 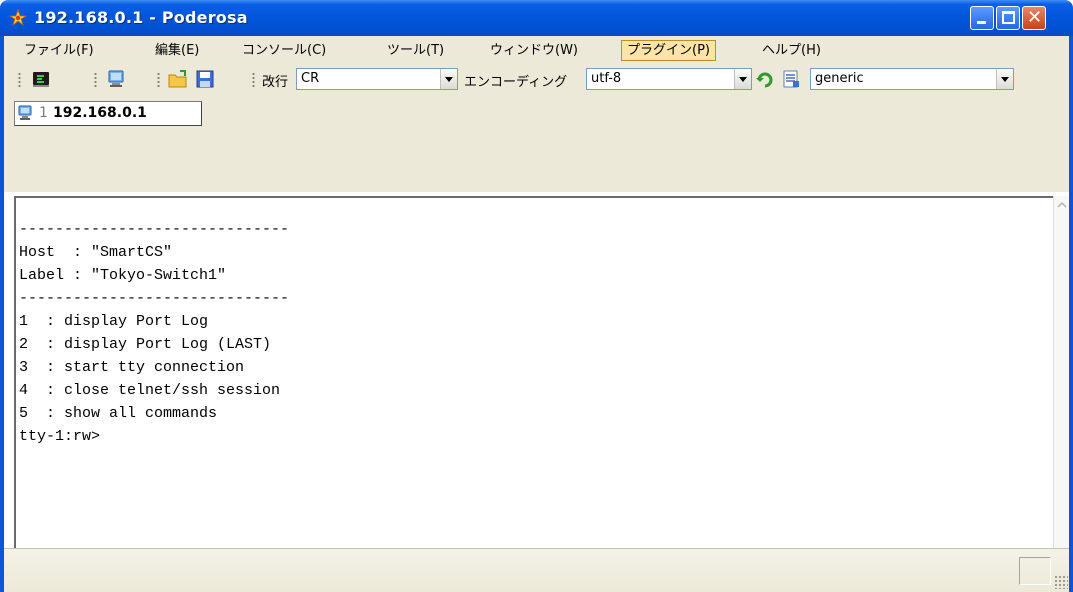 I want to click on properties-icon, so click(x=791, y=79).